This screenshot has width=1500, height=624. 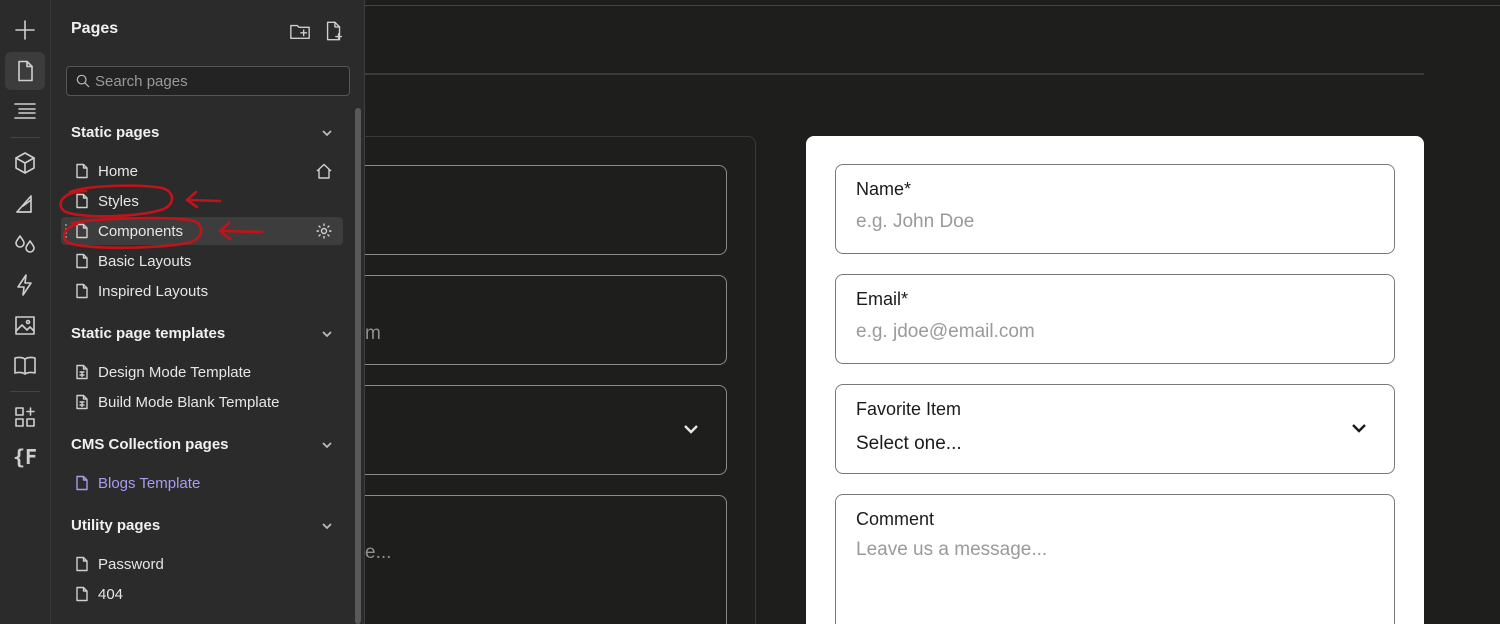 I want to click on search-icon, so click(x=83, y=81).